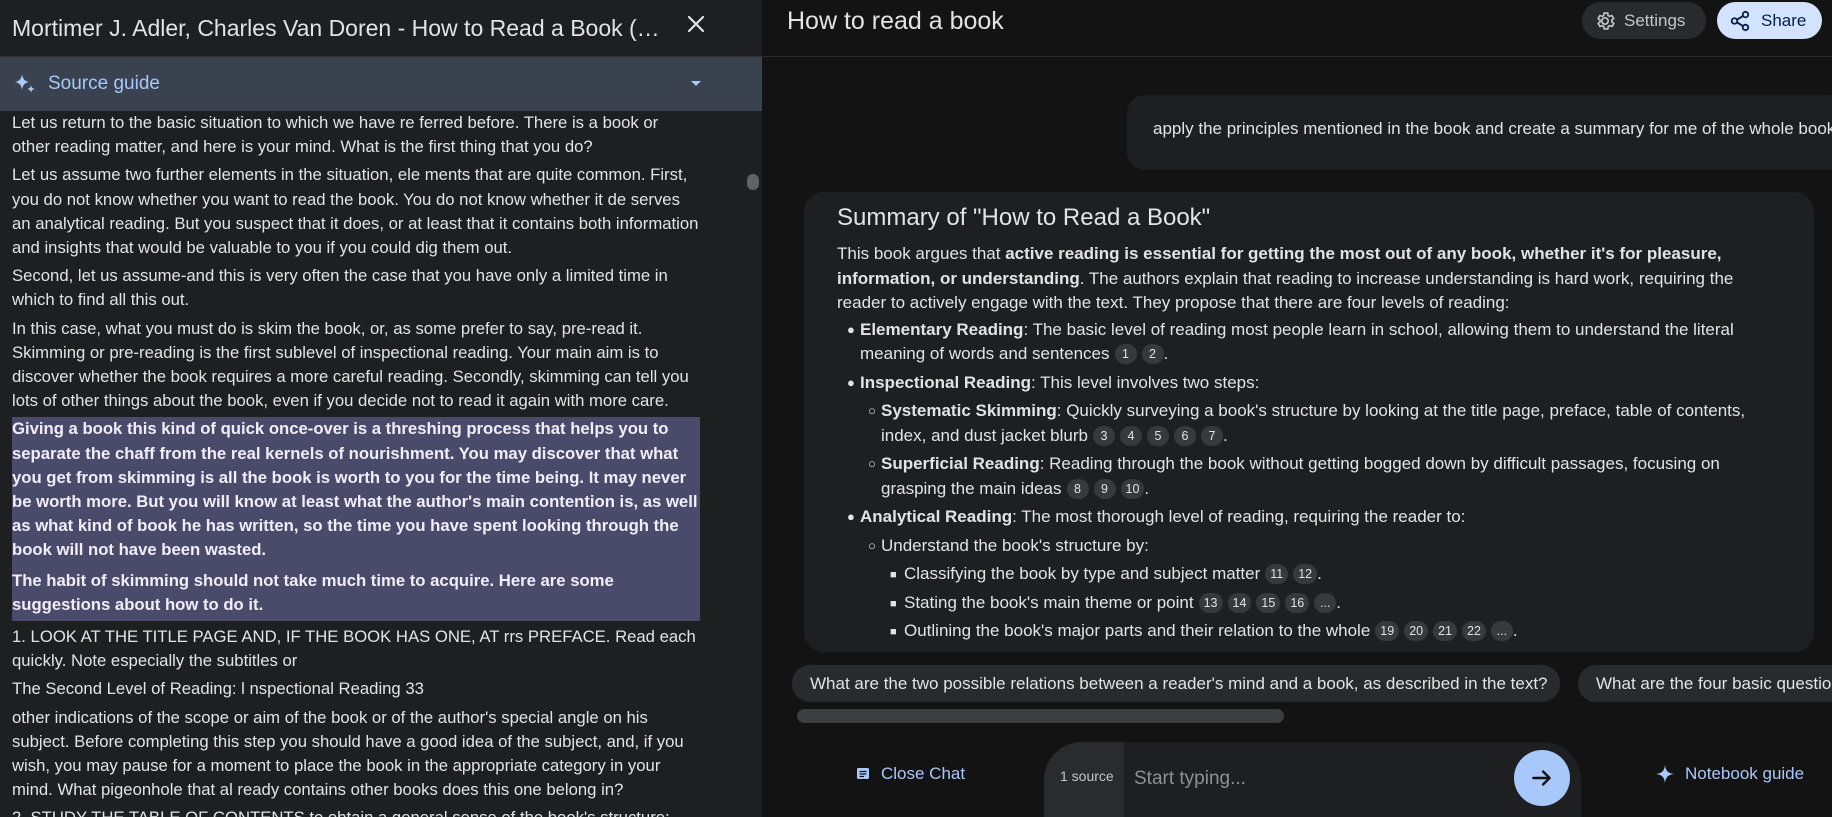 This screenshot has height=817, width=1832. I want to click on citation-chip: 7, so click(1211, 435).